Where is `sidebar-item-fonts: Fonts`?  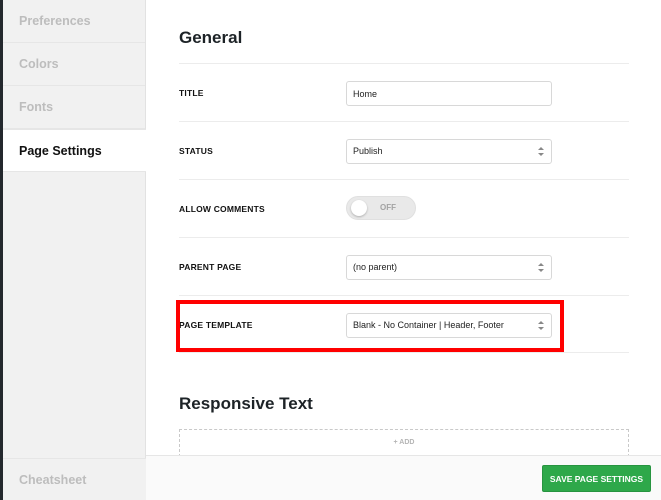 sidebar-item-fonts: Fonts is located at coordinates (74, 107).